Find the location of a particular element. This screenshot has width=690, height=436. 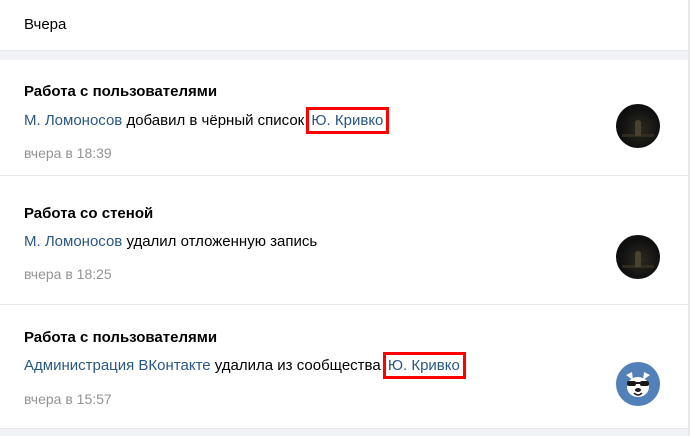

action-text: добавил в чёрный список is located at coordinates (215, 120).